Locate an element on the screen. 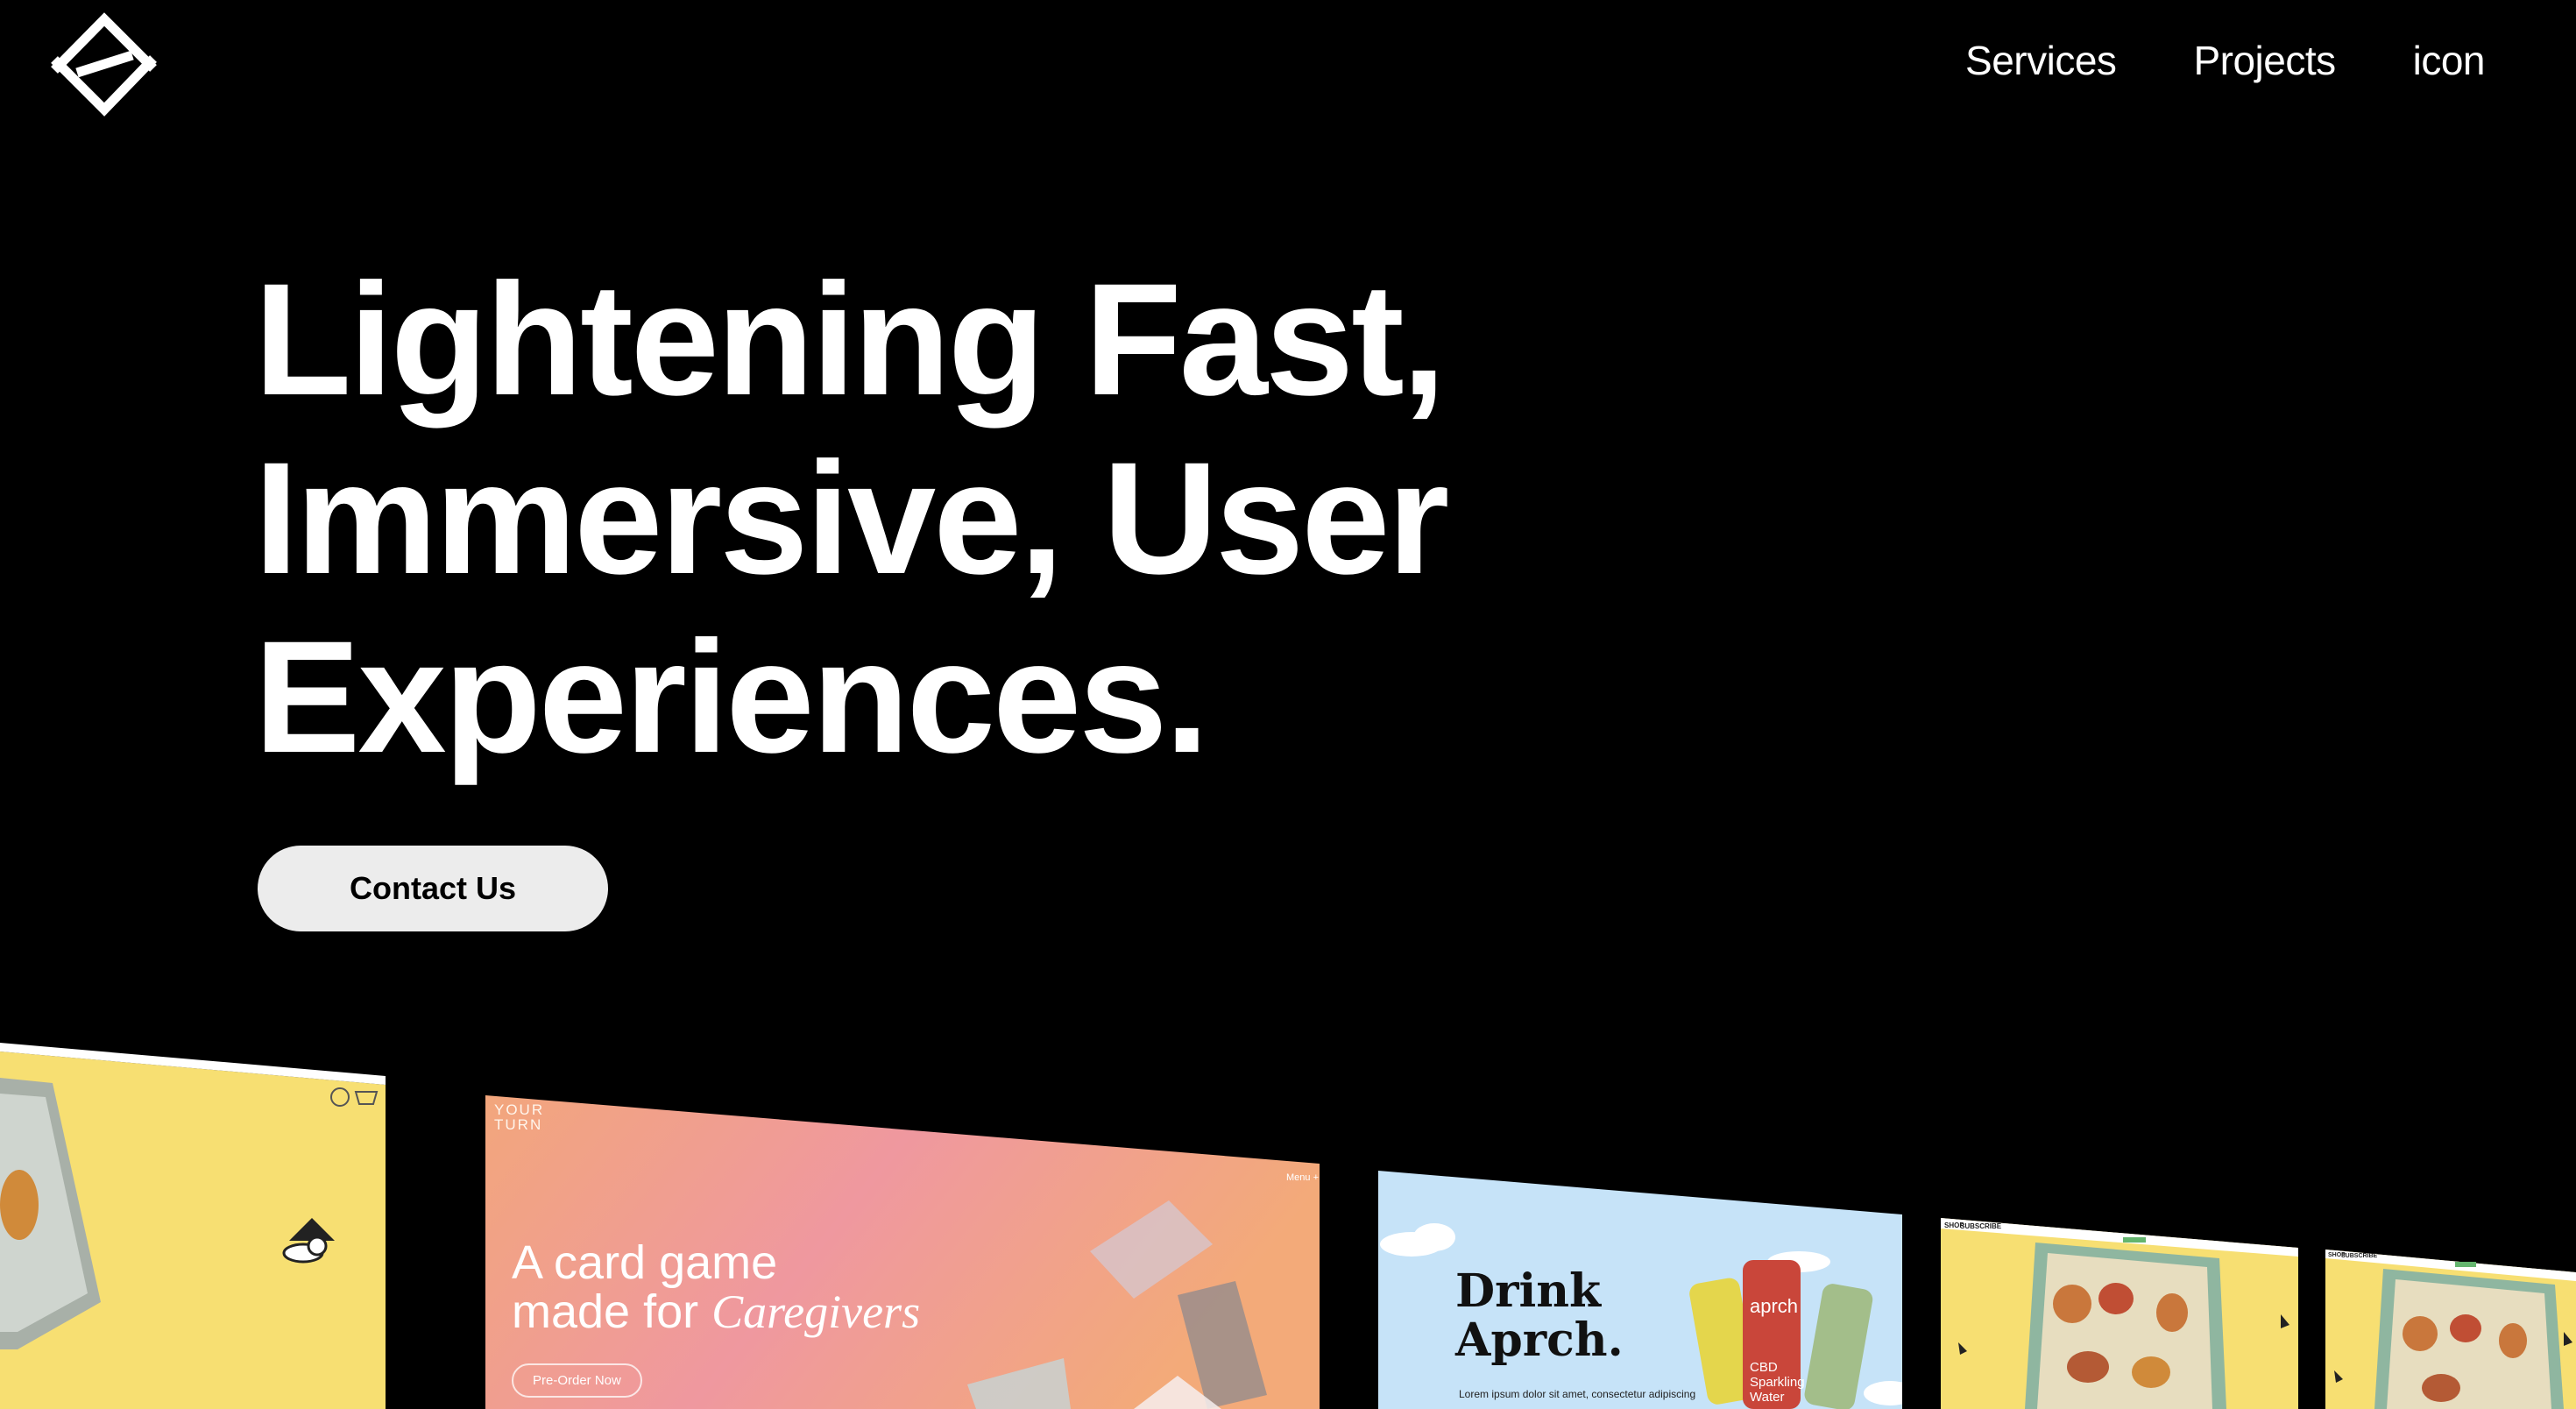  project-card-5-art is located at coordinates (2450, 1329).